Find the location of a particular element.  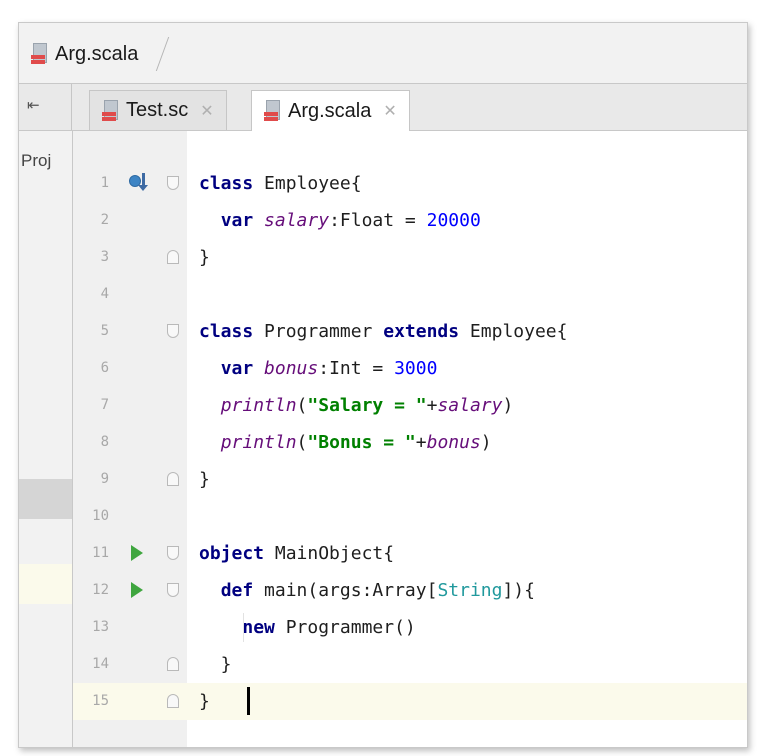

gutter-line: 13 is located at coordinates (130, 627).